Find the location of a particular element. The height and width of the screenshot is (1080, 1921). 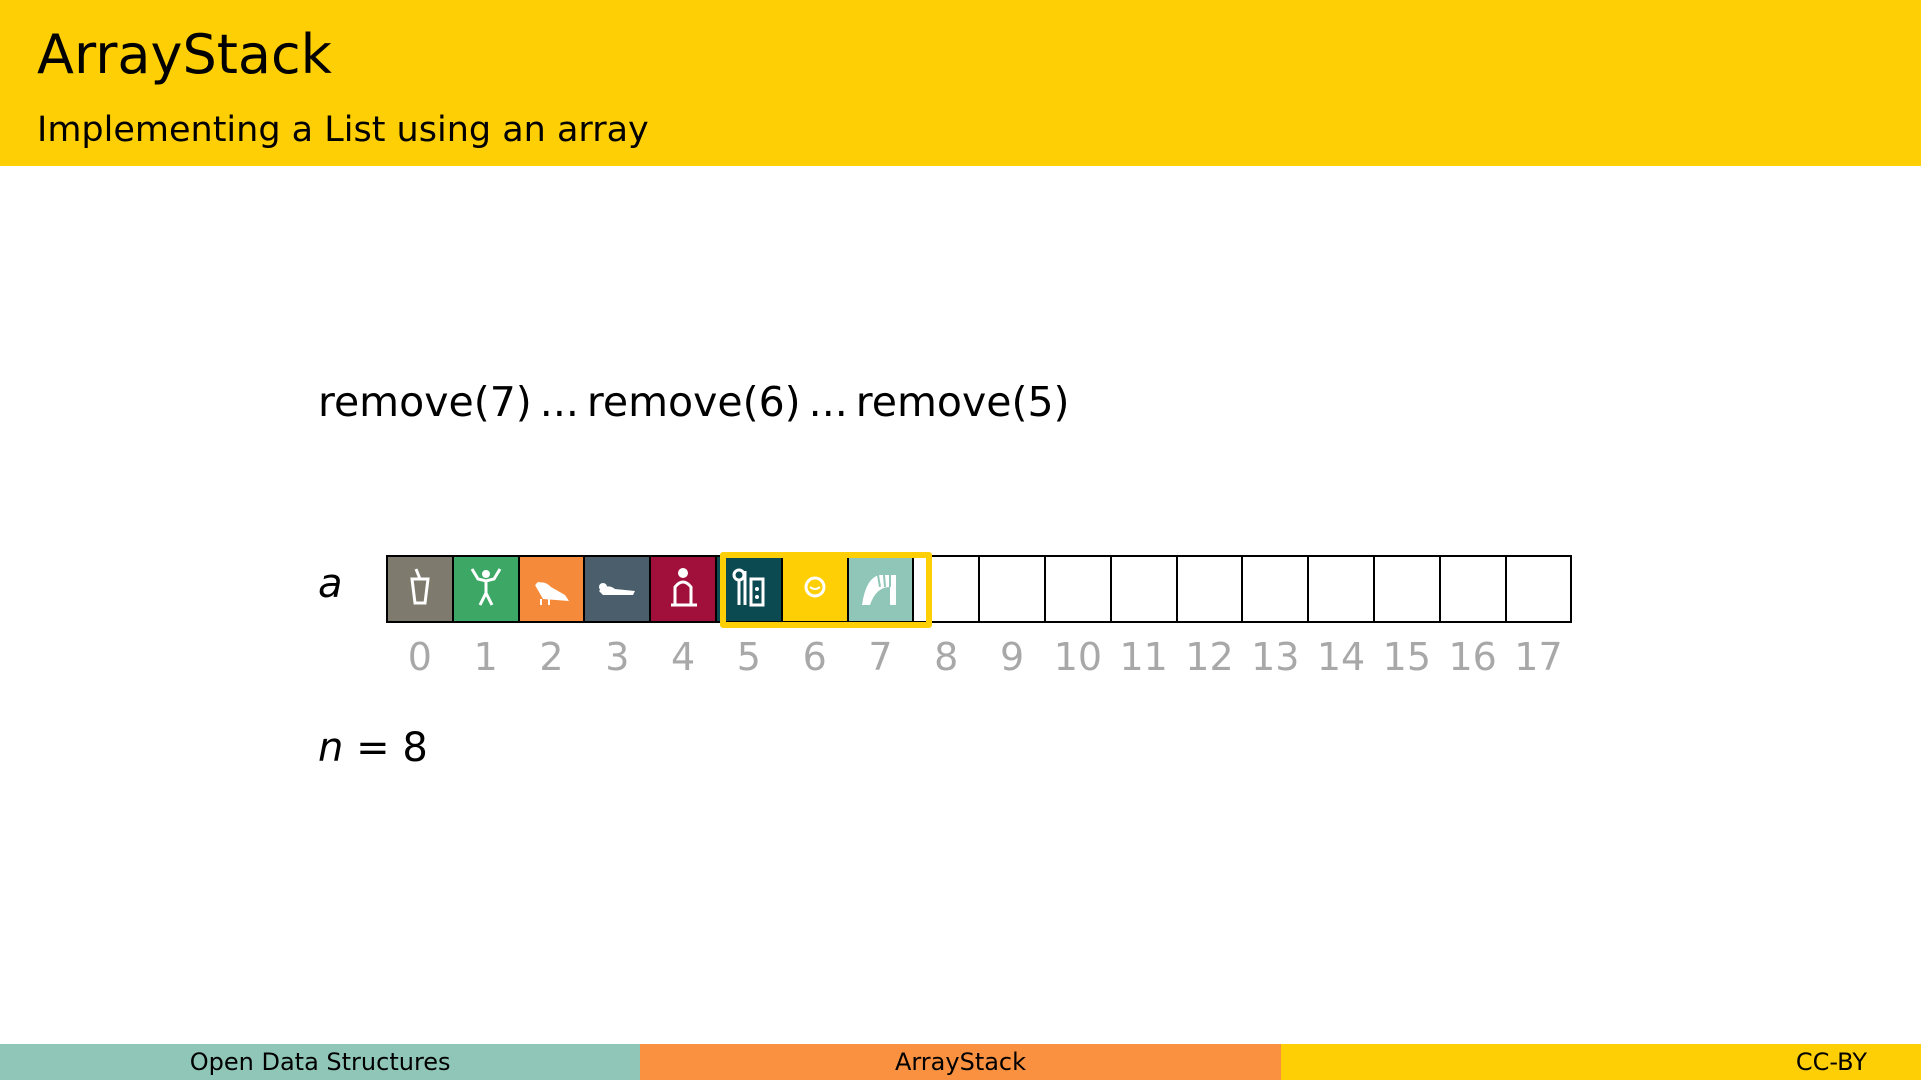

bird-glyph-icon is located at coordinates (551, 589).